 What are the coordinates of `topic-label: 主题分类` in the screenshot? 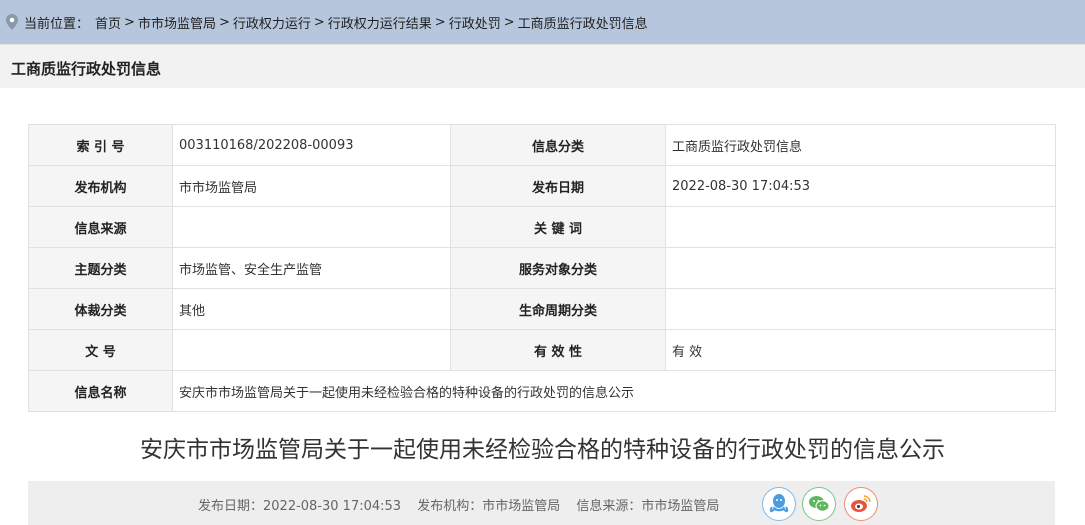 It's located at (100, 268).